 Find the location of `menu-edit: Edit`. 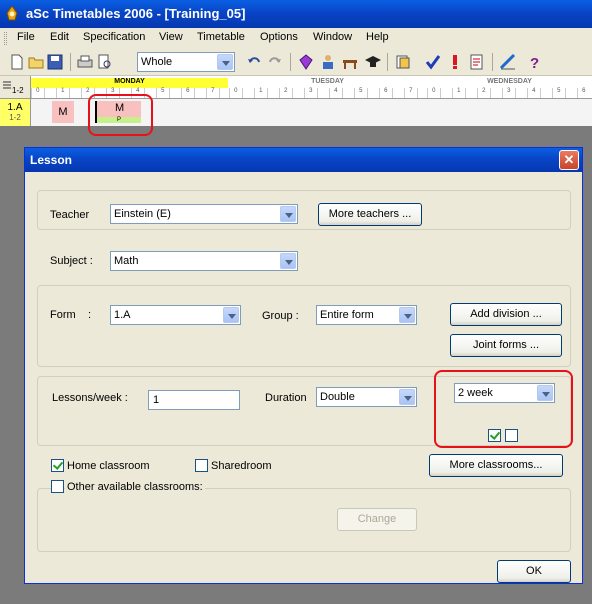

menu-edit: Edit is located at coordinates (59, 37).